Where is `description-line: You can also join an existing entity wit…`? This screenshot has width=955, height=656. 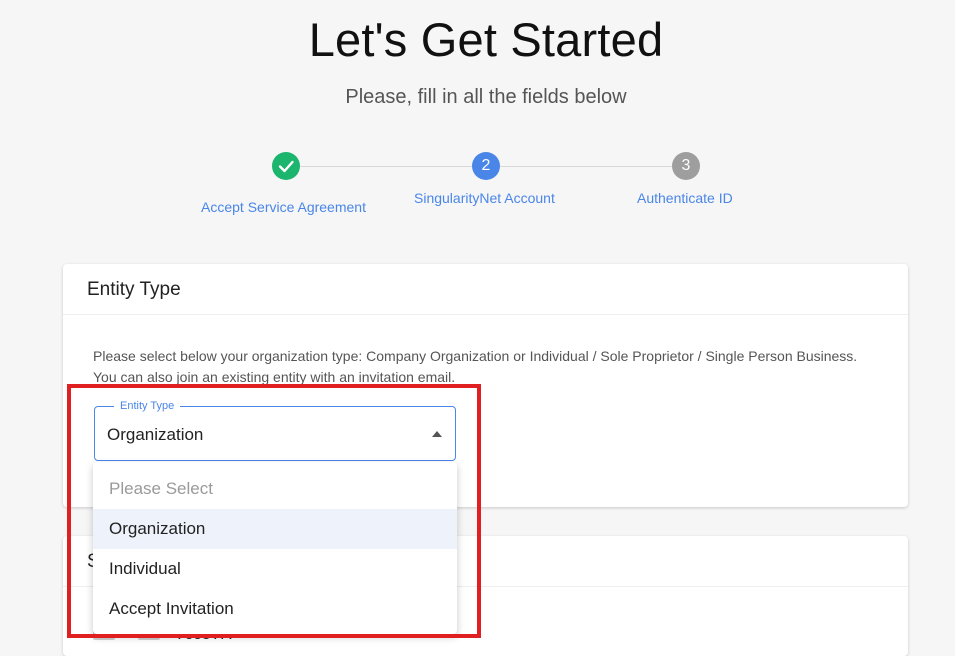
description-line: You can also join an existing entity wit… is located at coordinates (274, 377).